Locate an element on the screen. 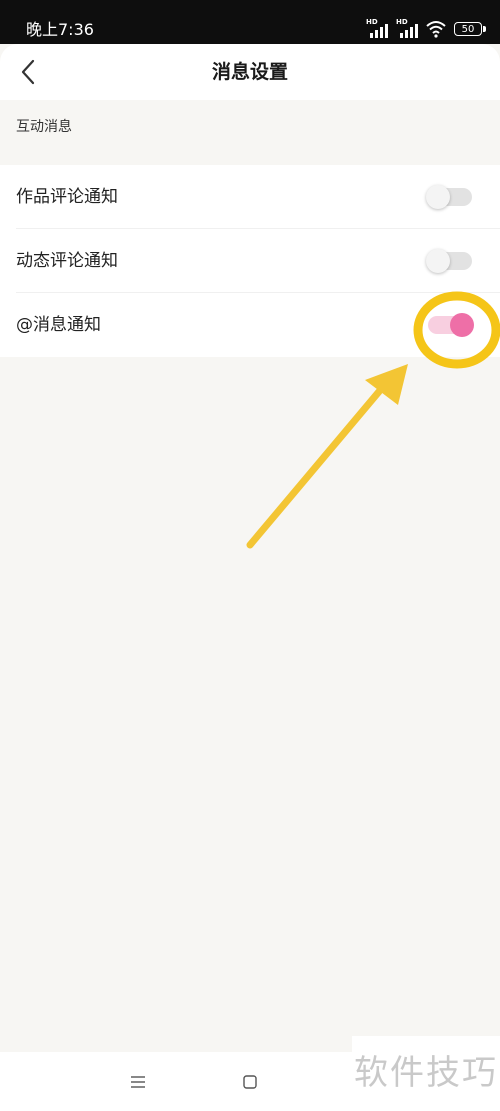 This screenshot has height=1111, width=500. setting-label: 动态评论通知 is located at coordinates (67, 261).